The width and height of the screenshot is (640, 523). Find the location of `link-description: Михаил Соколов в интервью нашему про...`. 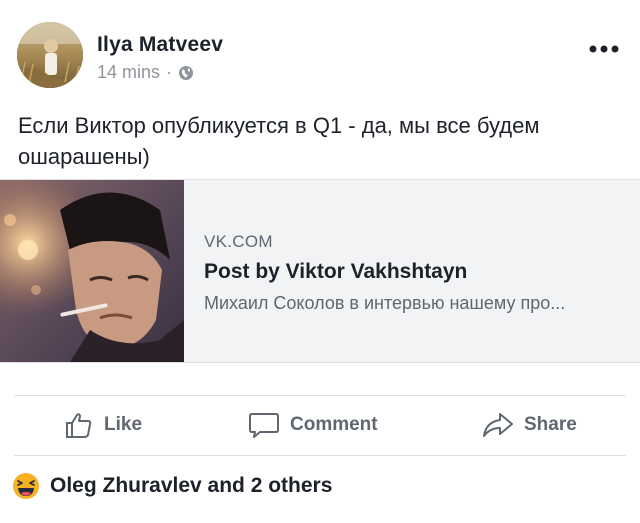

link-description: Михаил Соколов в интервью нашему про... is located at coordinates (385, 303).